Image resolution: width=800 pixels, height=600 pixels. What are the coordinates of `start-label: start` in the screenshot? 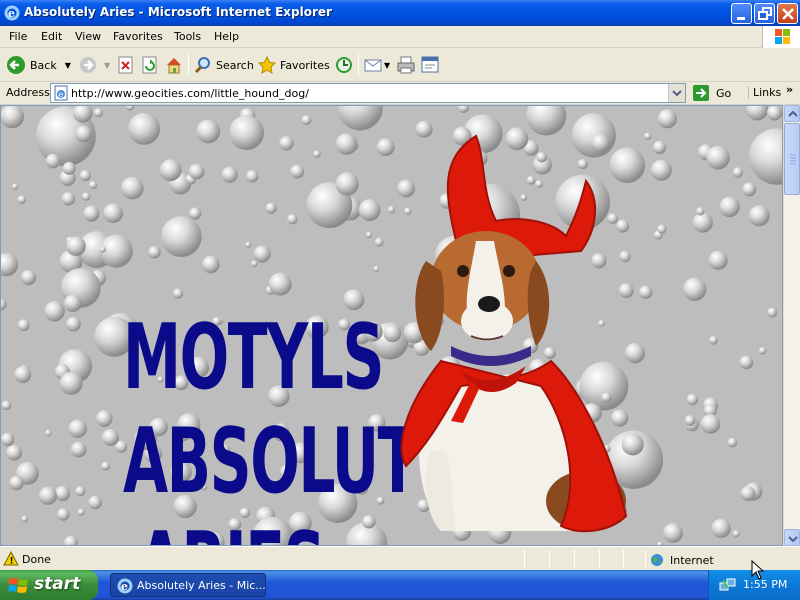 It's located at (57, 584).